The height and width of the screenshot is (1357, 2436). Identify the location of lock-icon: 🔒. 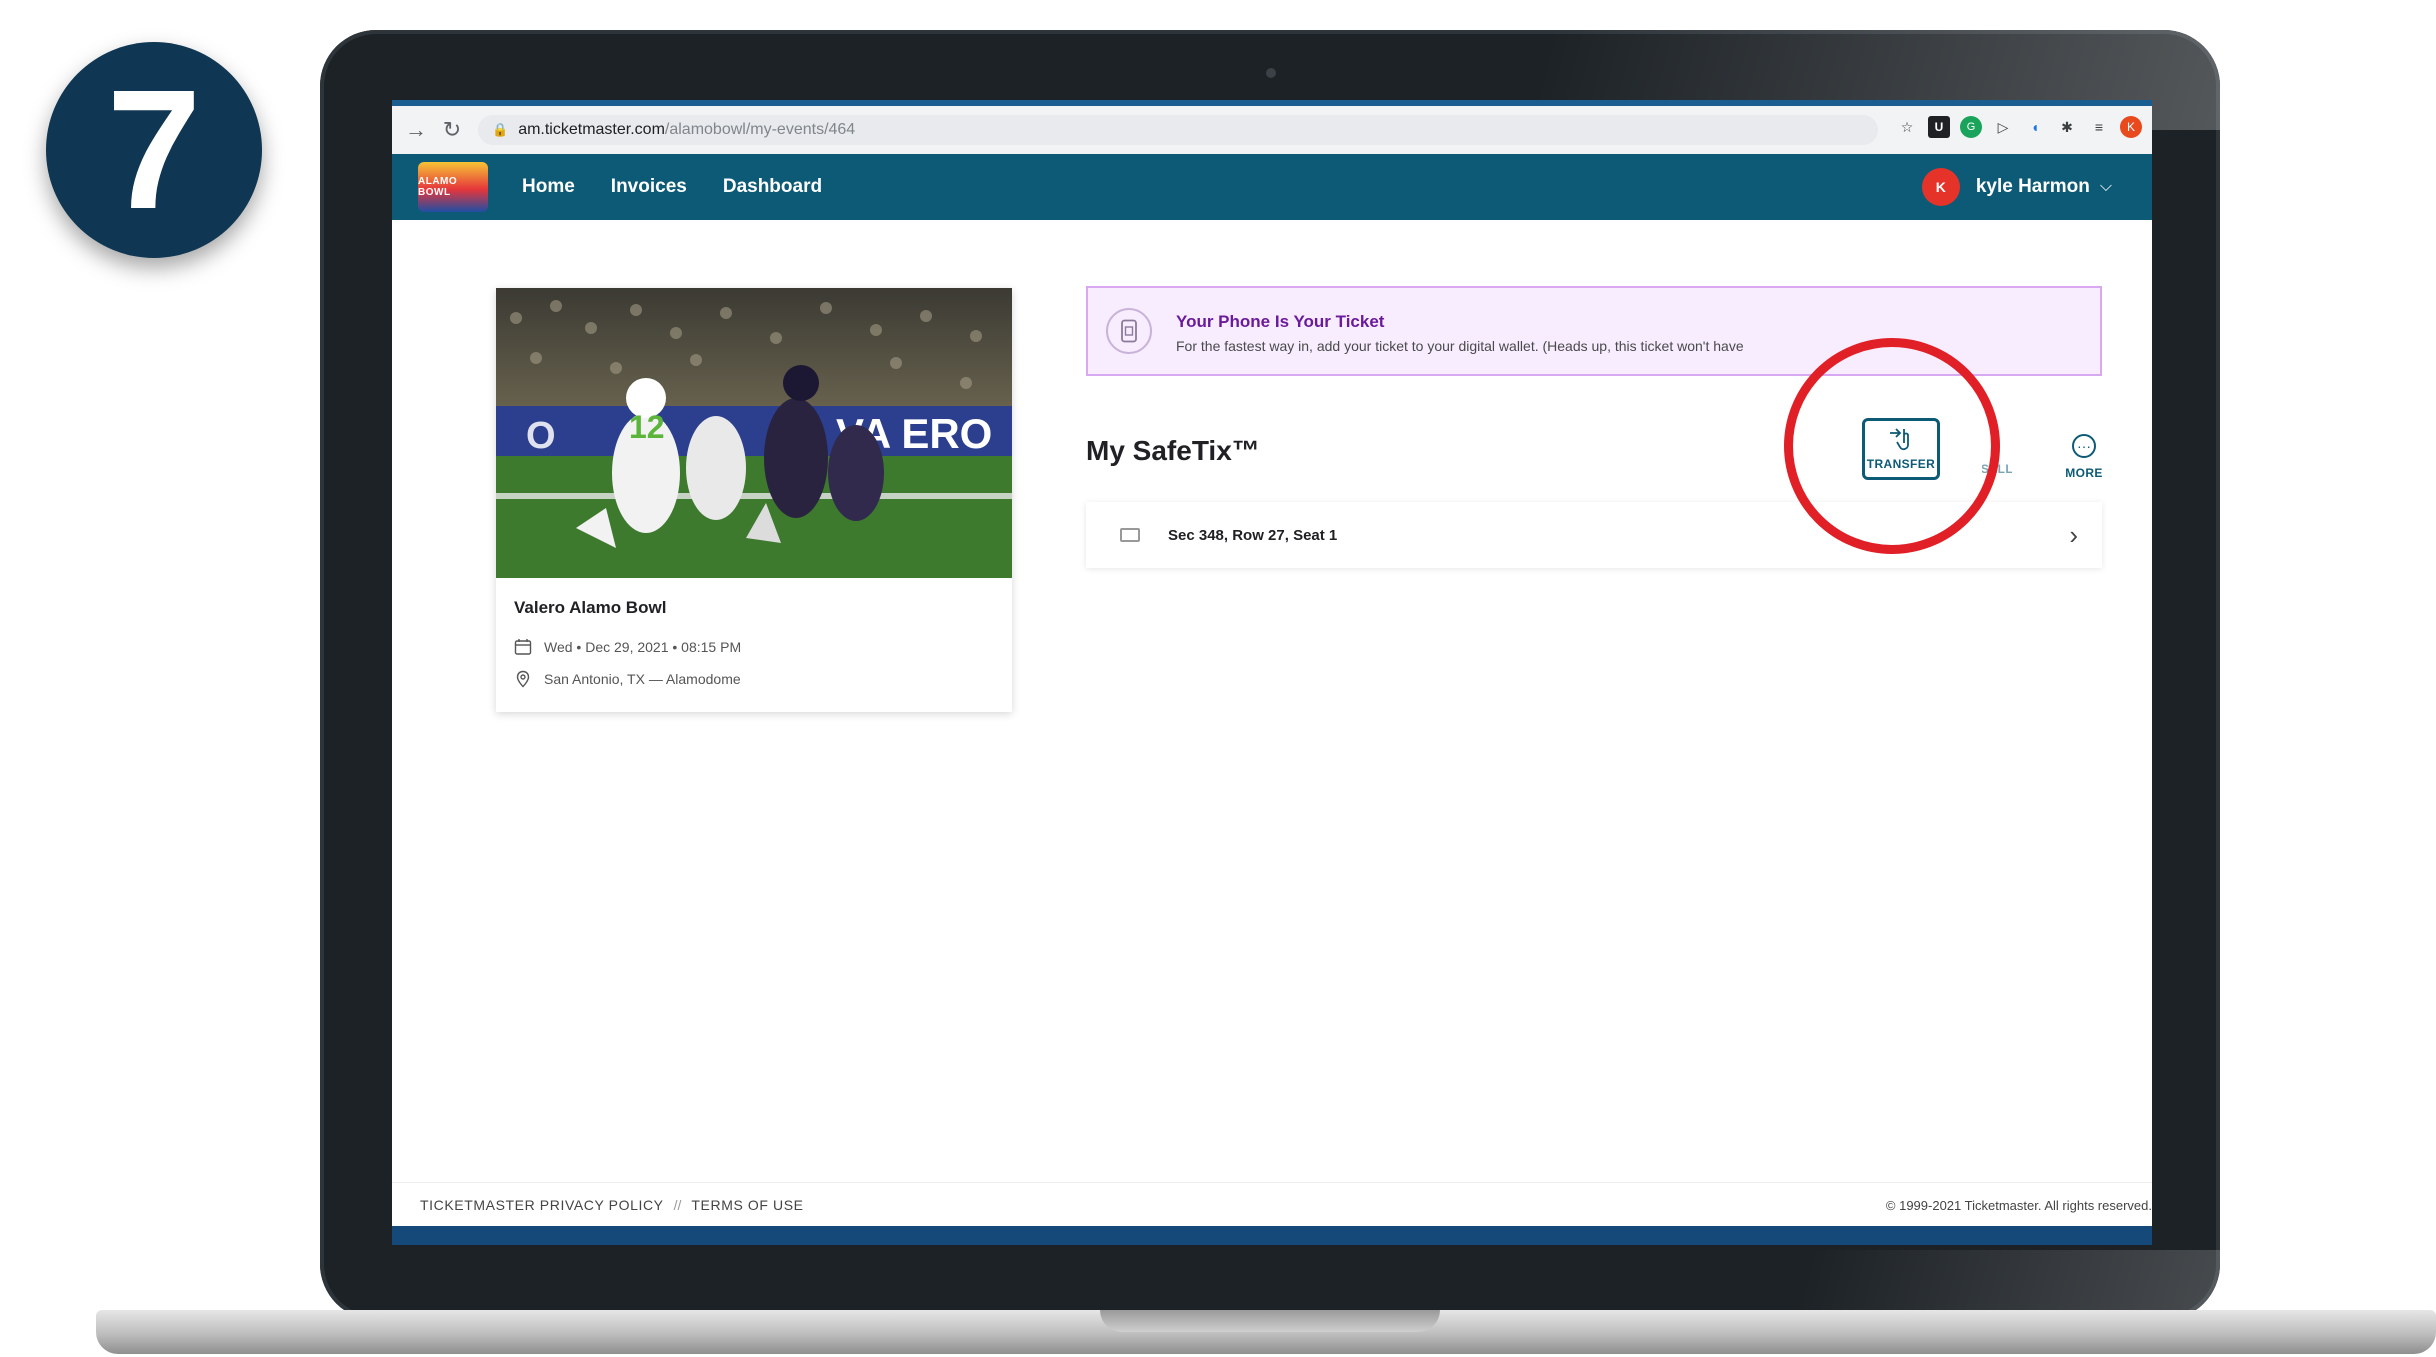
(500, 129).